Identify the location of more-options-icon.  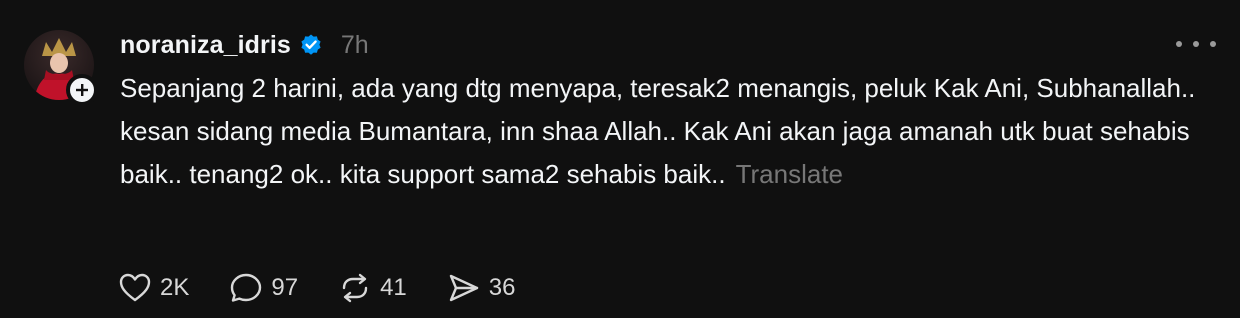
(1196, 44).